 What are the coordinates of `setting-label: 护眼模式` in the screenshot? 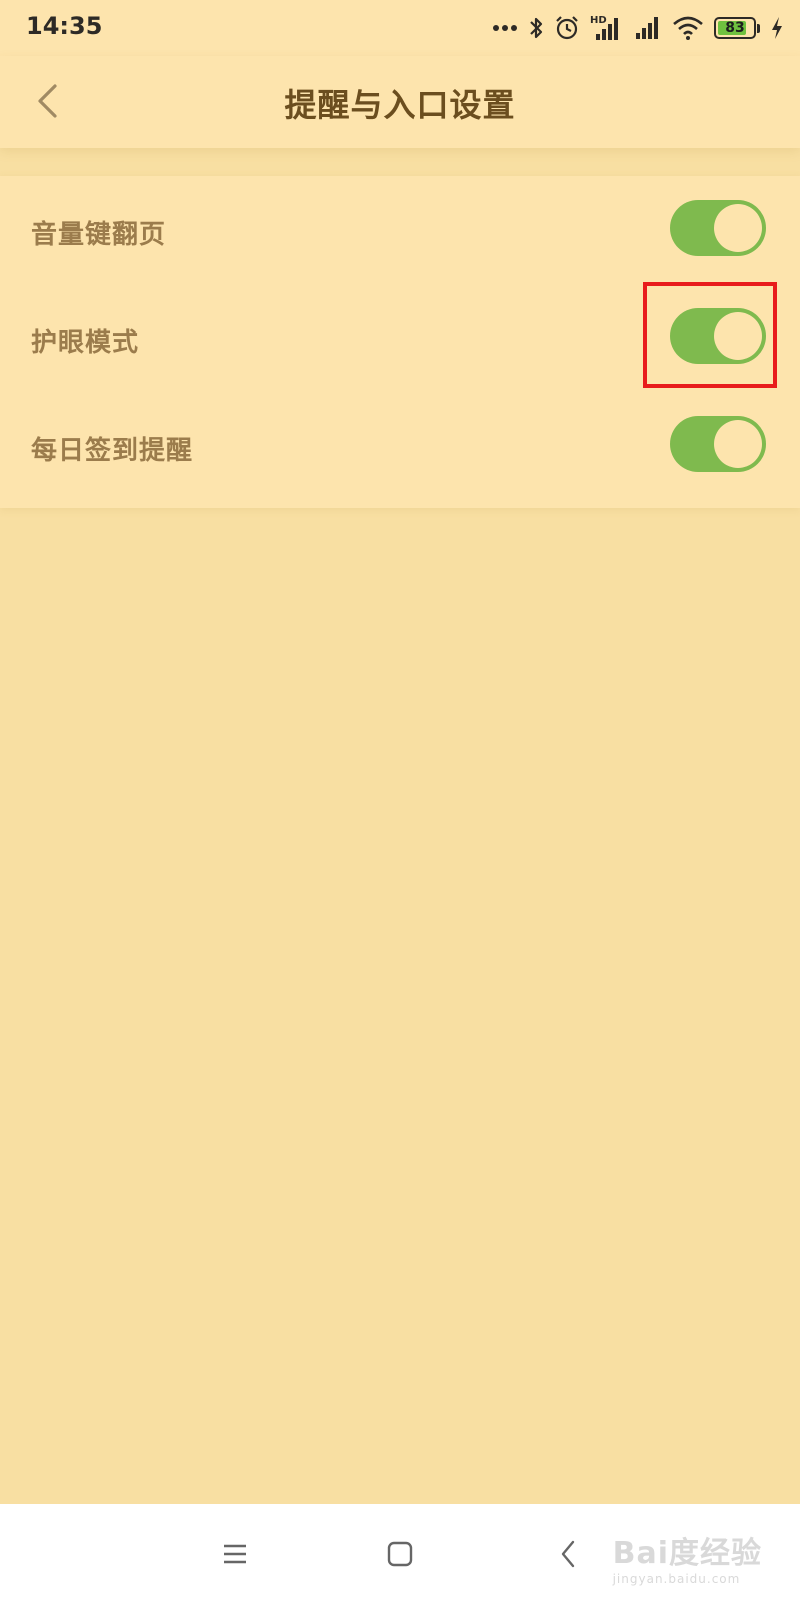 It's located at (85, 343).